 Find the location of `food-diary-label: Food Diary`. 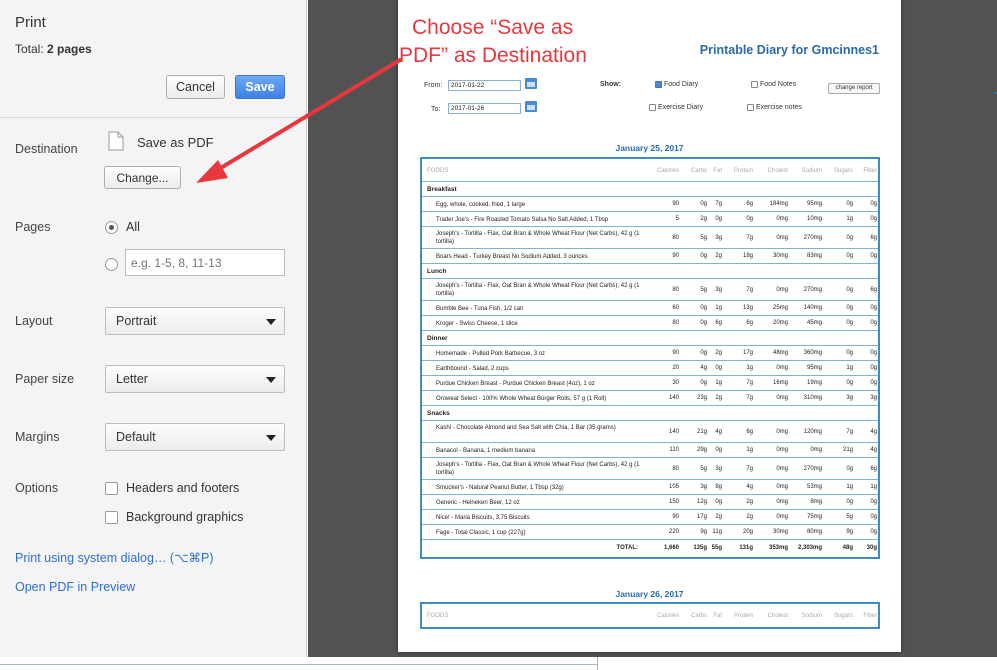

food-diary-label: Food Diary is located at coordinates (681, 84).